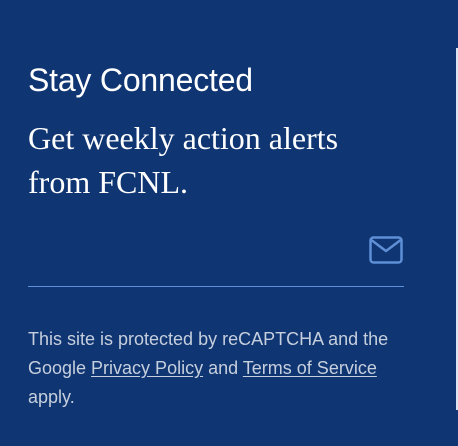 This screenshot has width=458, height=446. Describe the element at coordinates (191, 255) in the screenshot. I see `email-input` at that location.